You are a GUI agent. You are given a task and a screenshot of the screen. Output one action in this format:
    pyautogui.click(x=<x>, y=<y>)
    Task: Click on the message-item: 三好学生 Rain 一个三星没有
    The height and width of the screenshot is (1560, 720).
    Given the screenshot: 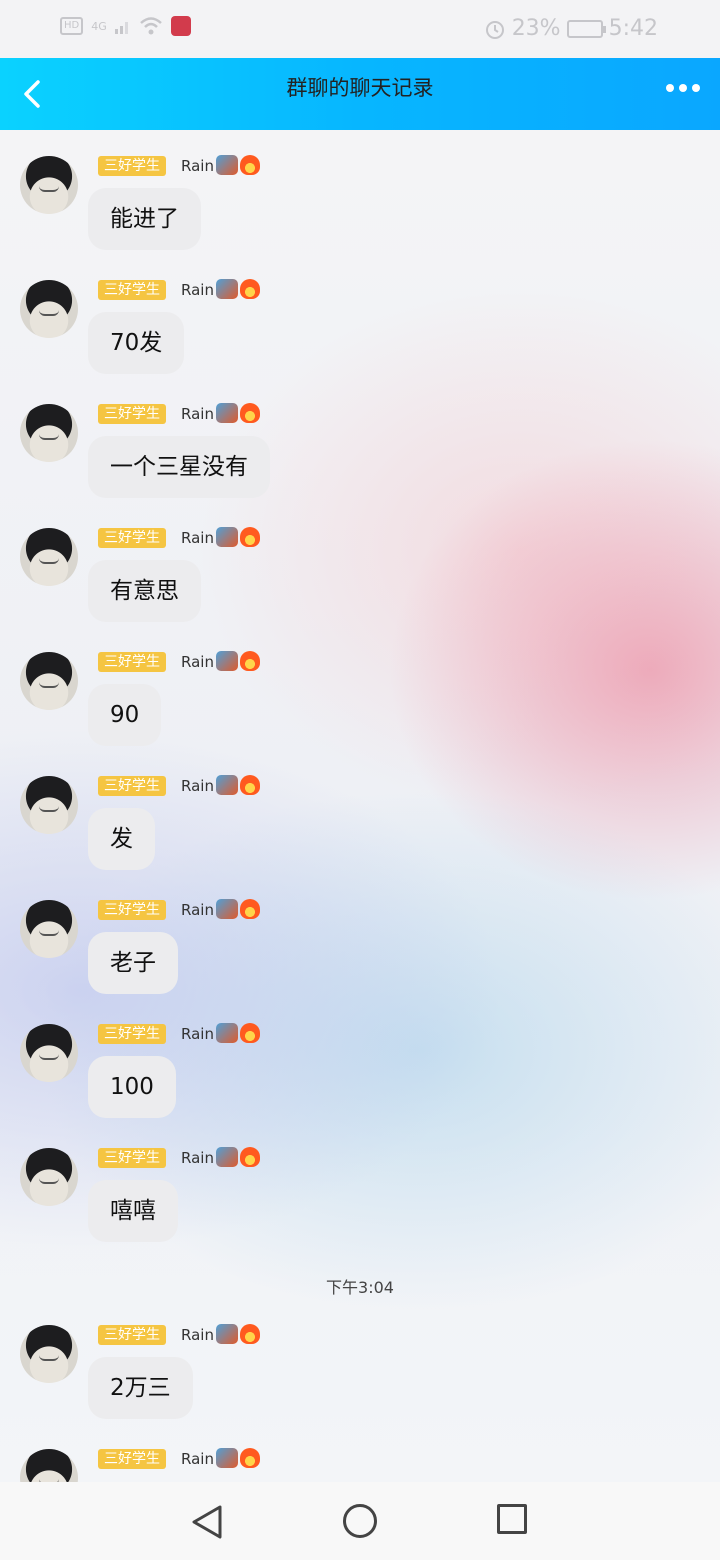 What is the action you would take?
    pyautogui.click(x=360, y=440)
    